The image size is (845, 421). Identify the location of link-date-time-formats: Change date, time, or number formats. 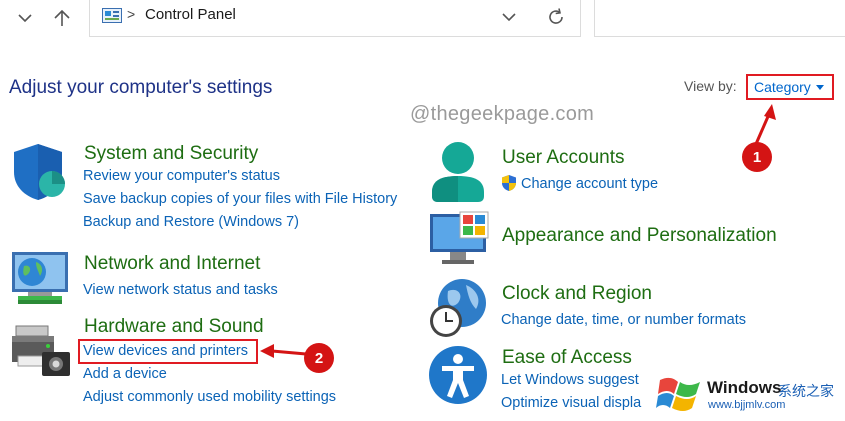
(623, 320).